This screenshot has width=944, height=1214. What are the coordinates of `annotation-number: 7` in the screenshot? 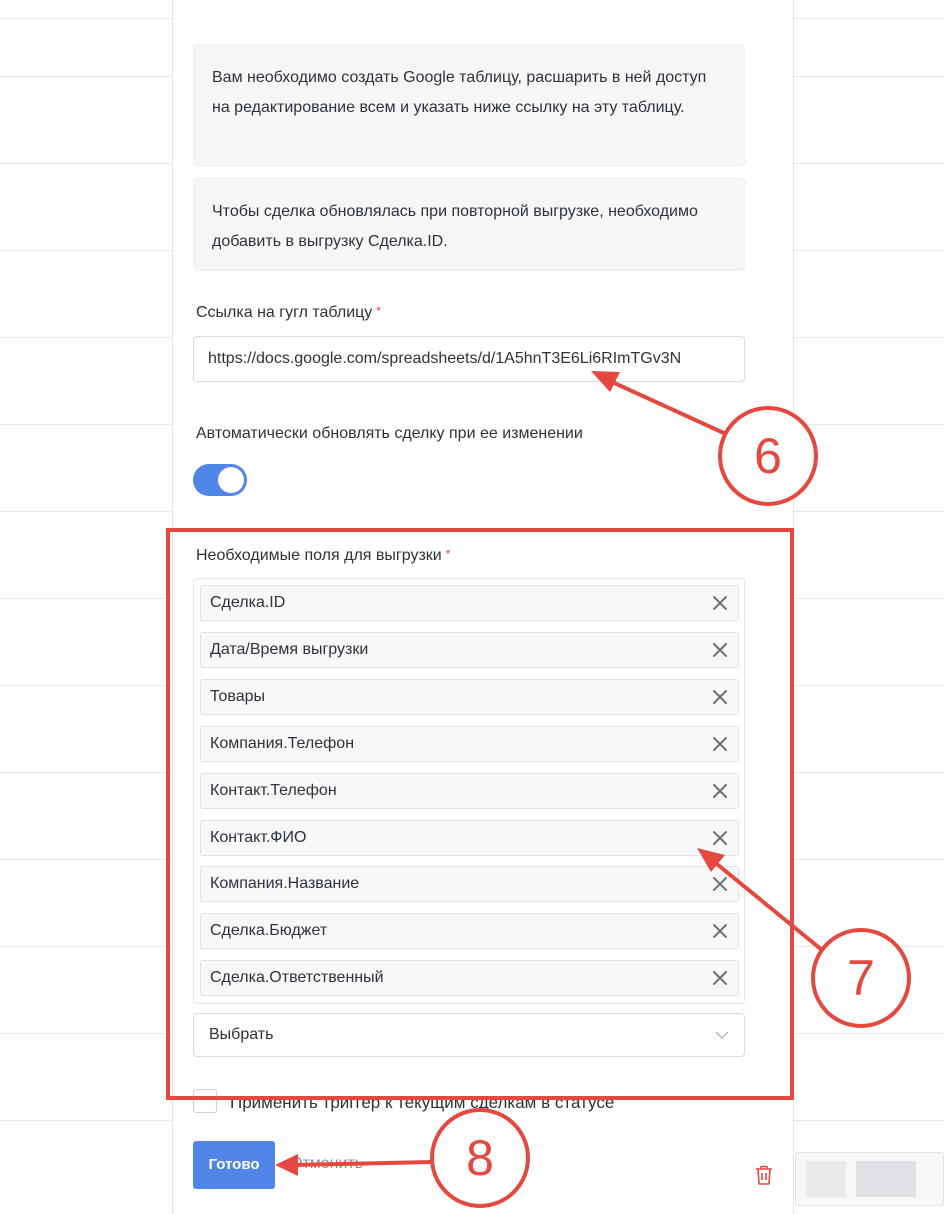 It's located at (861, 978).